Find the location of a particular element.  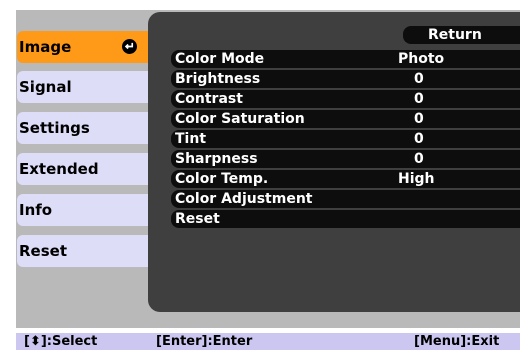

enter-icon is located at coordinates (129, 46).